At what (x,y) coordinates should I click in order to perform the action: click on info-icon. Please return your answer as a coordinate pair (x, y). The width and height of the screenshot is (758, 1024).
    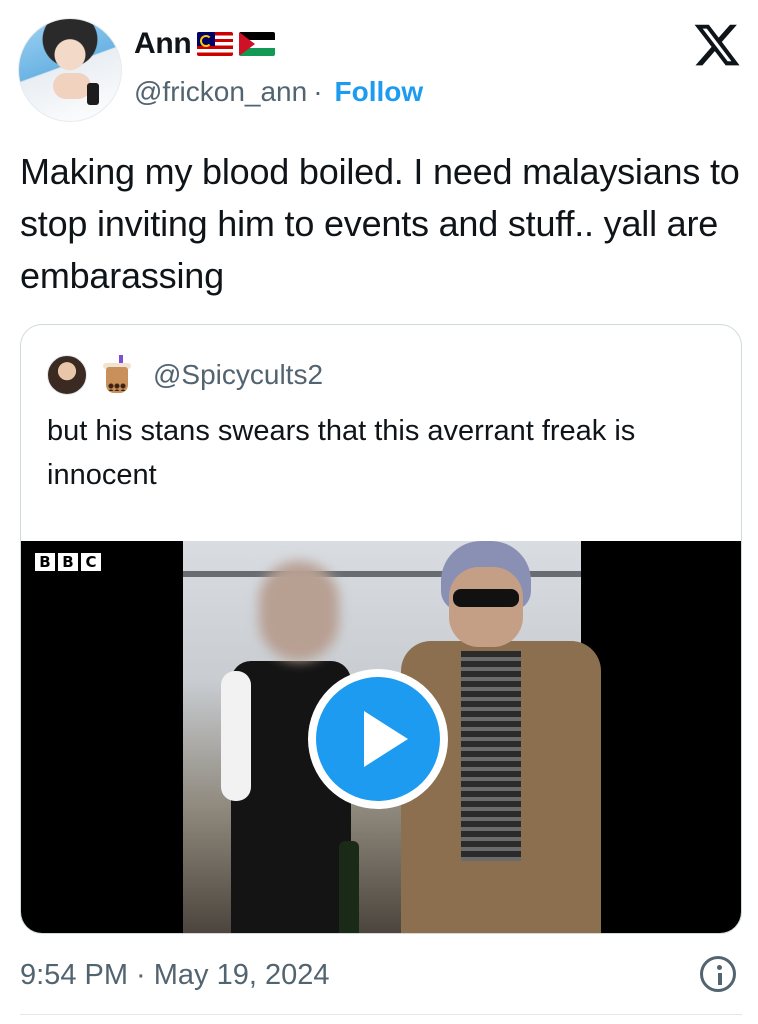
    Looking at the image, I should click on (718, 974).